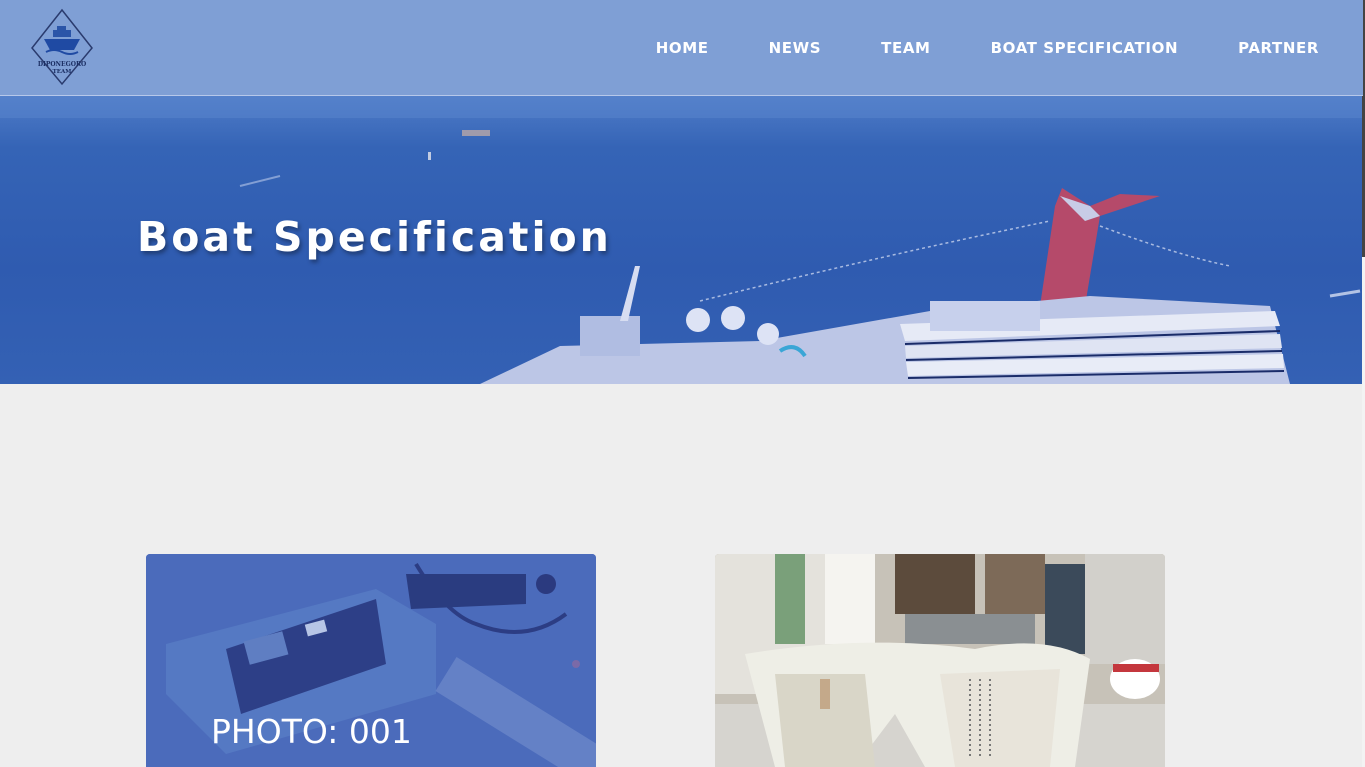  Describe the element at coordinates (905, 48) in the screenshot. I see `nav-team: TEAM` at that location.